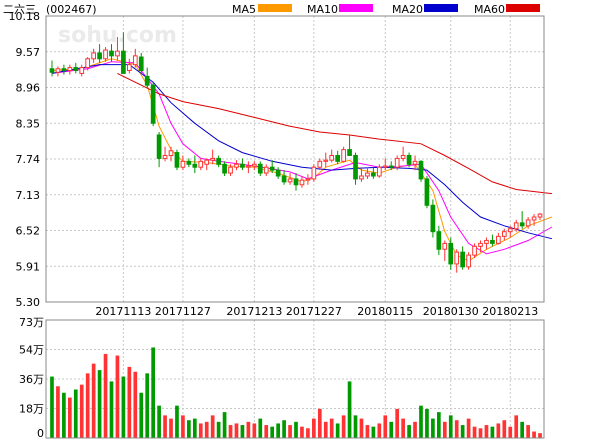  I want to click on legend-label-ma60: MA60, so click(489, 9).